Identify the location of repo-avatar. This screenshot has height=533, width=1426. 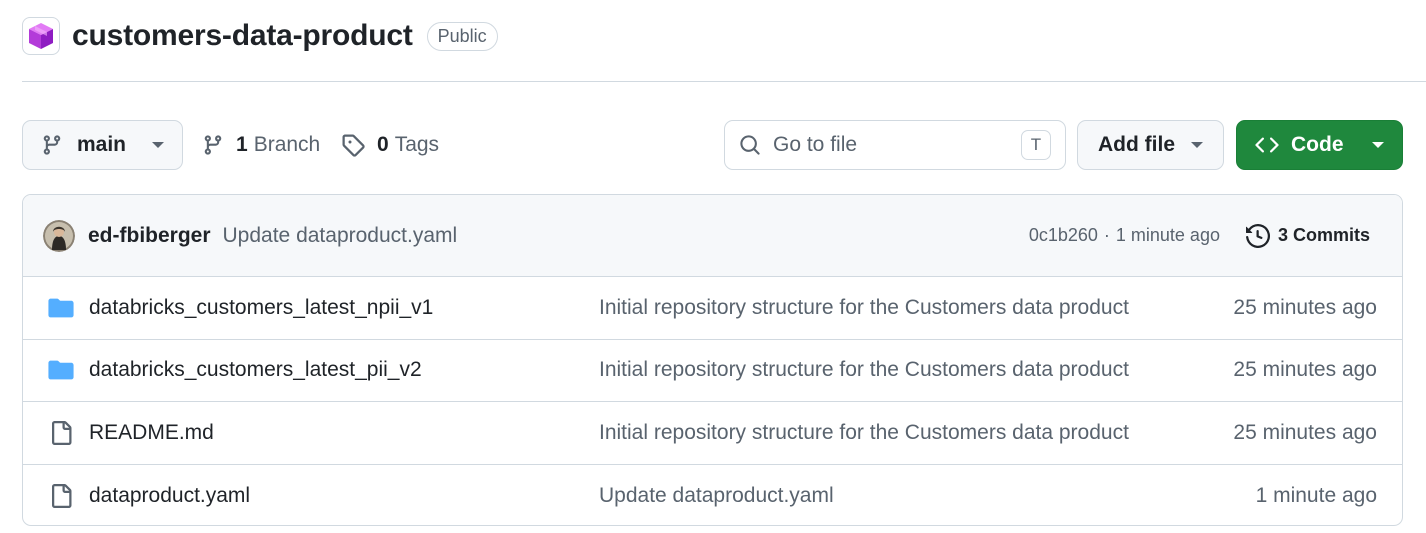
(41, 36).